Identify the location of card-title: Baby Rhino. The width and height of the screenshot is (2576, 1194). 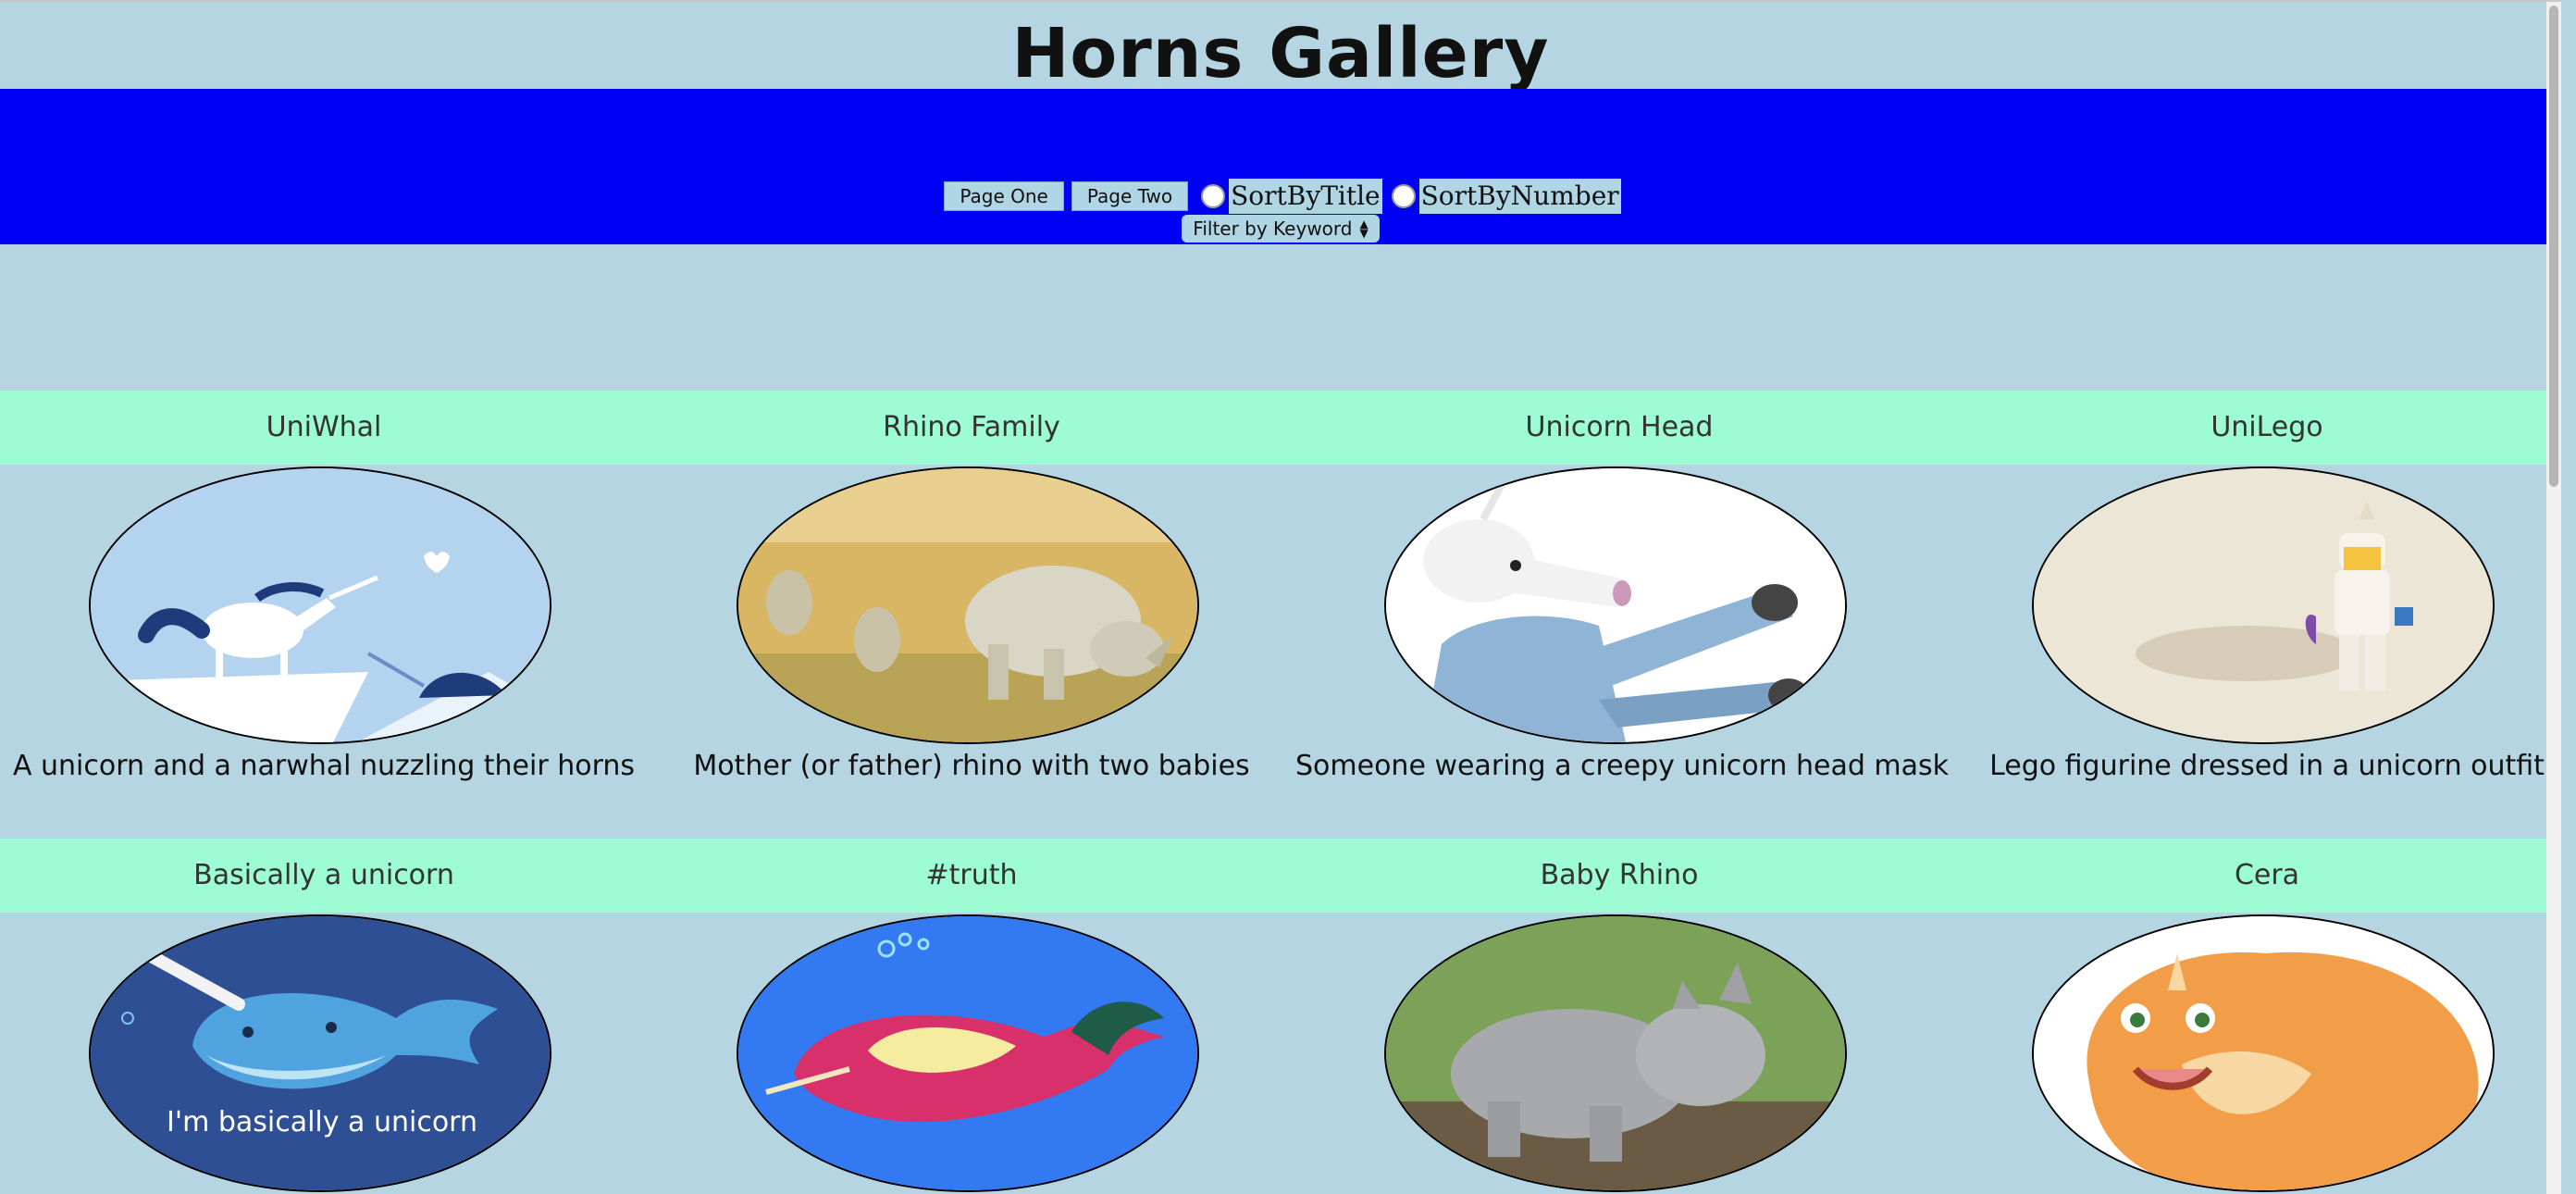
(1620, 875).